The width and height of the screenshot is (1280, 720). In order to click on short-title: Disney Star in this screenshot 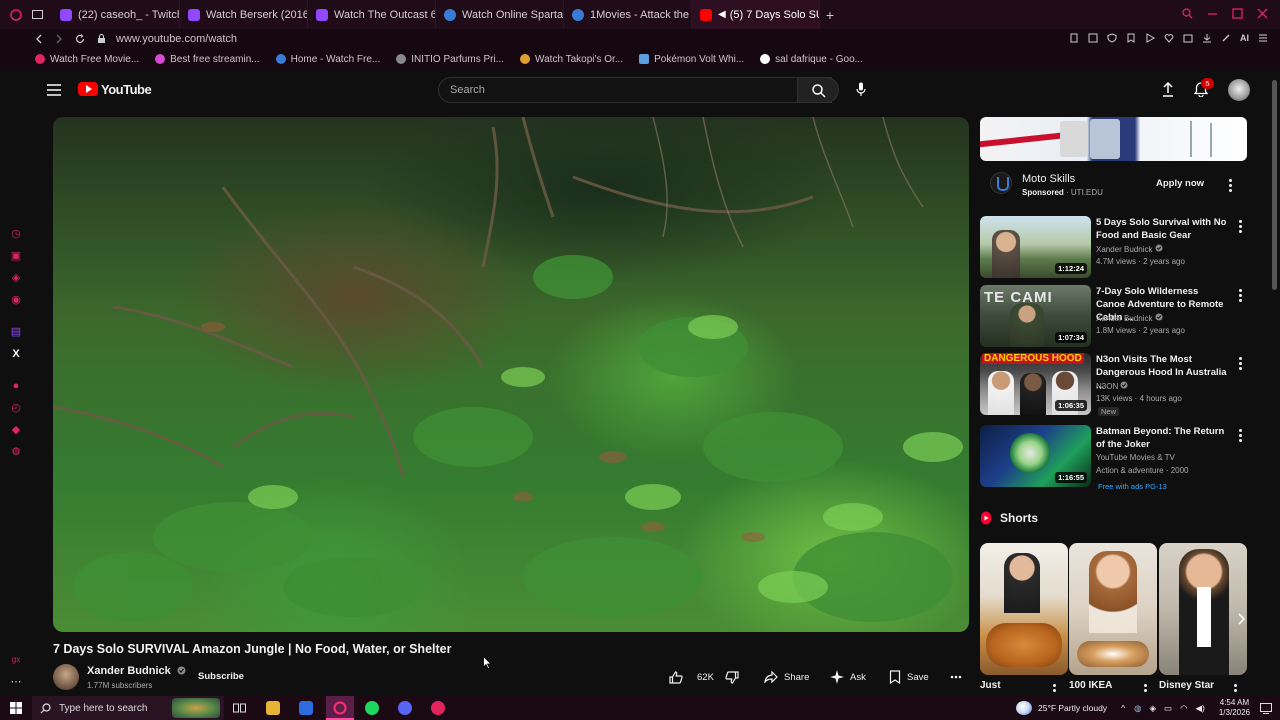, I will do `click(1186, 685)`.